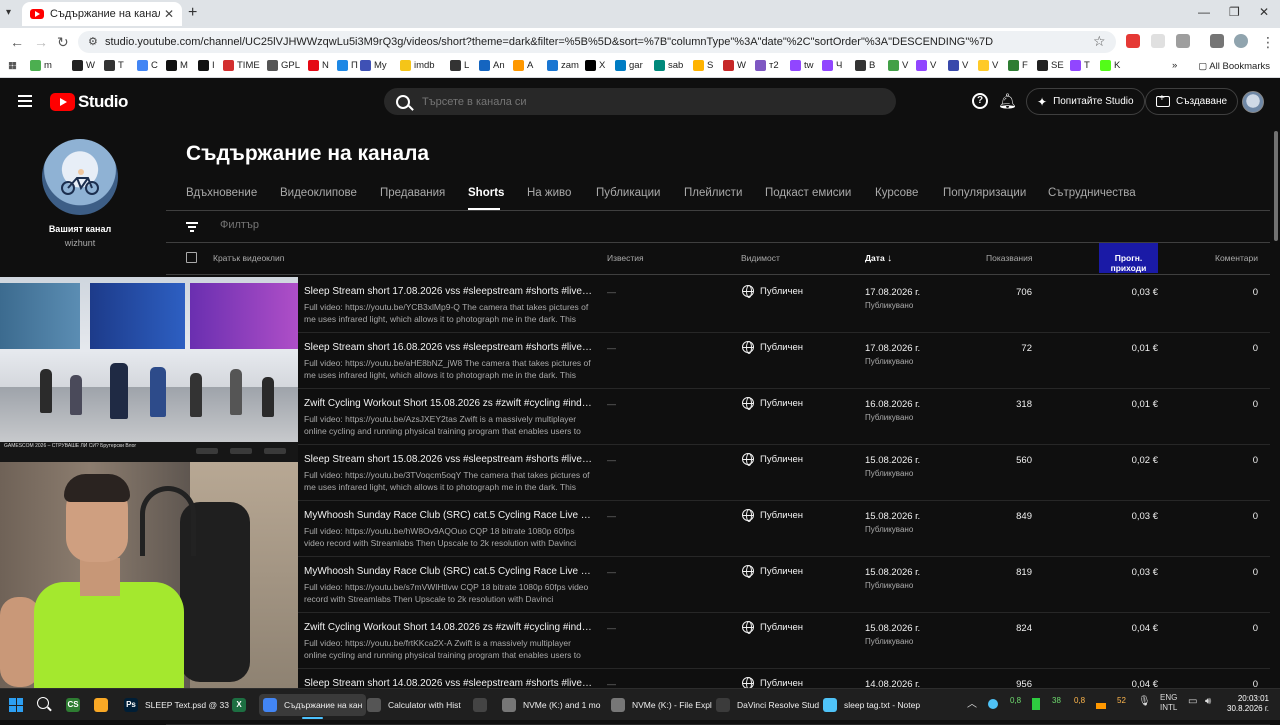 The height and width of the screenshot is (725, 1280). Describe the element at coordinates (1244, 704) in the screenshot. I see `taskbar-clock: 20:03:01 30.8.2026 г.` at that location.